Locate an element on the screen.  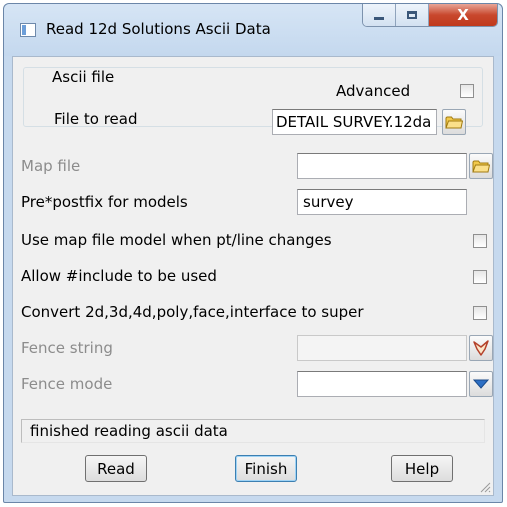
app-window-icon is located at coordinates (28, 30).